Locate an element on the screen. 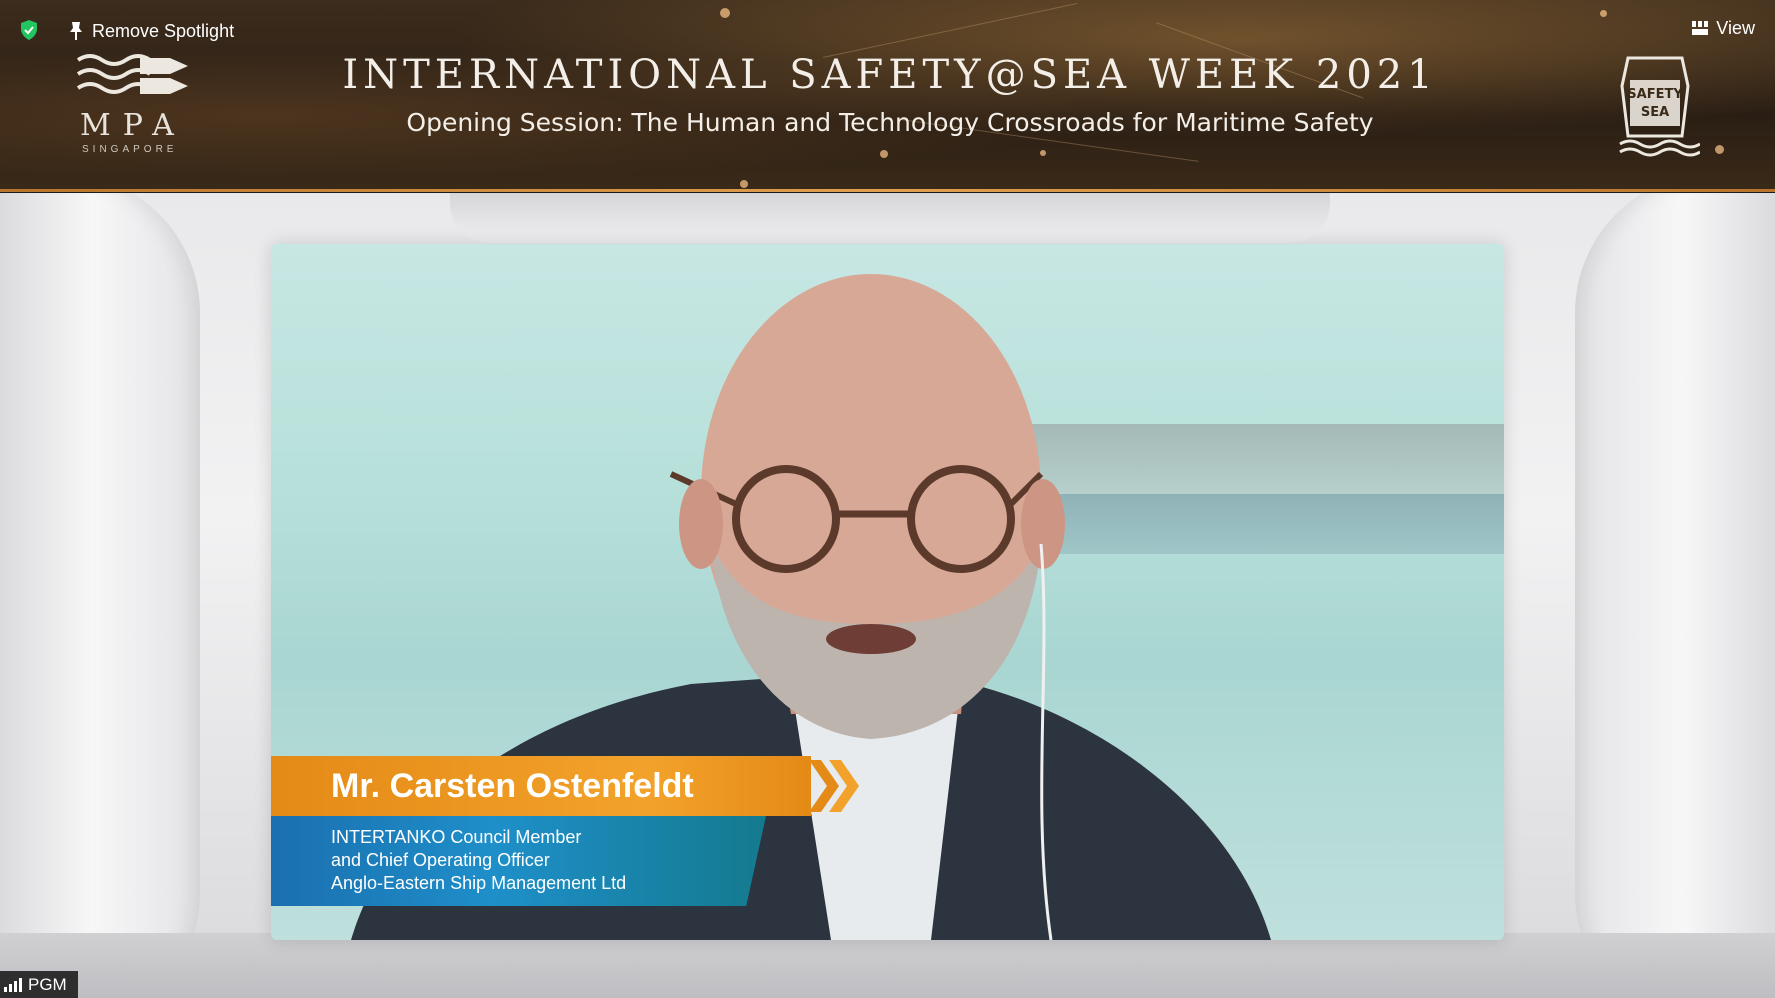 Image resolution: width=1775 pixels, height=998 pixels. participant-name-tag: PGM is located at coordinates (39, 984).